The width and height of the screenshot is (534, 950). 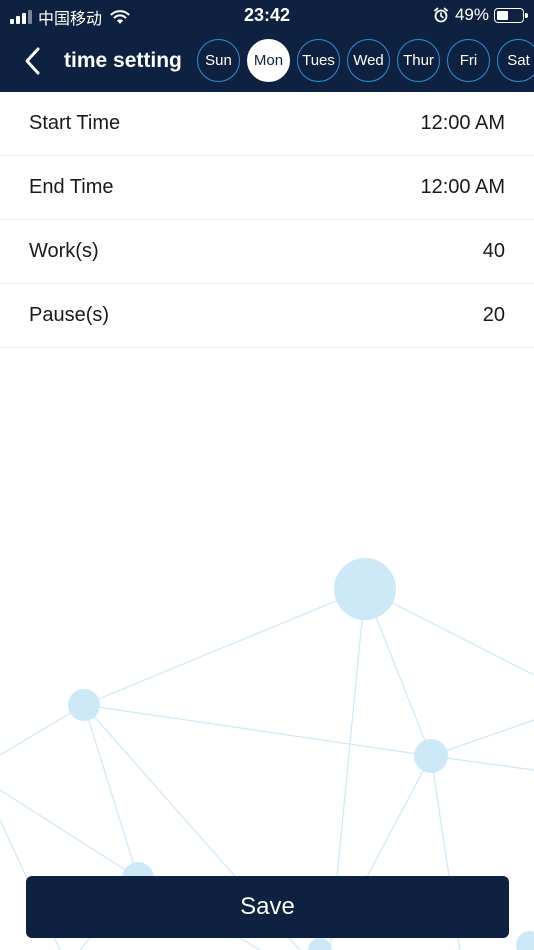 I want to click on save-button: Save, so click(x=267, y=907).